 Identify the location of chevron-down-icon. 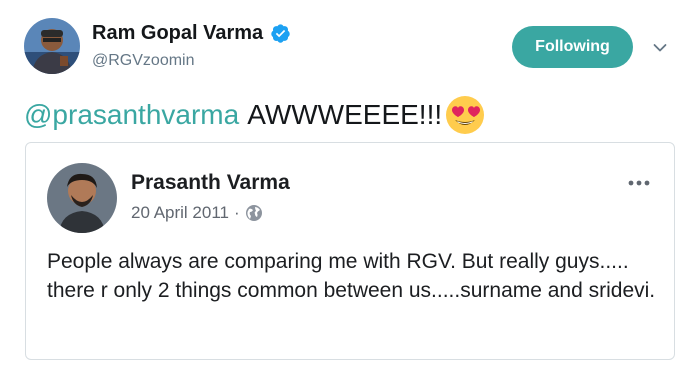
(660, 48).